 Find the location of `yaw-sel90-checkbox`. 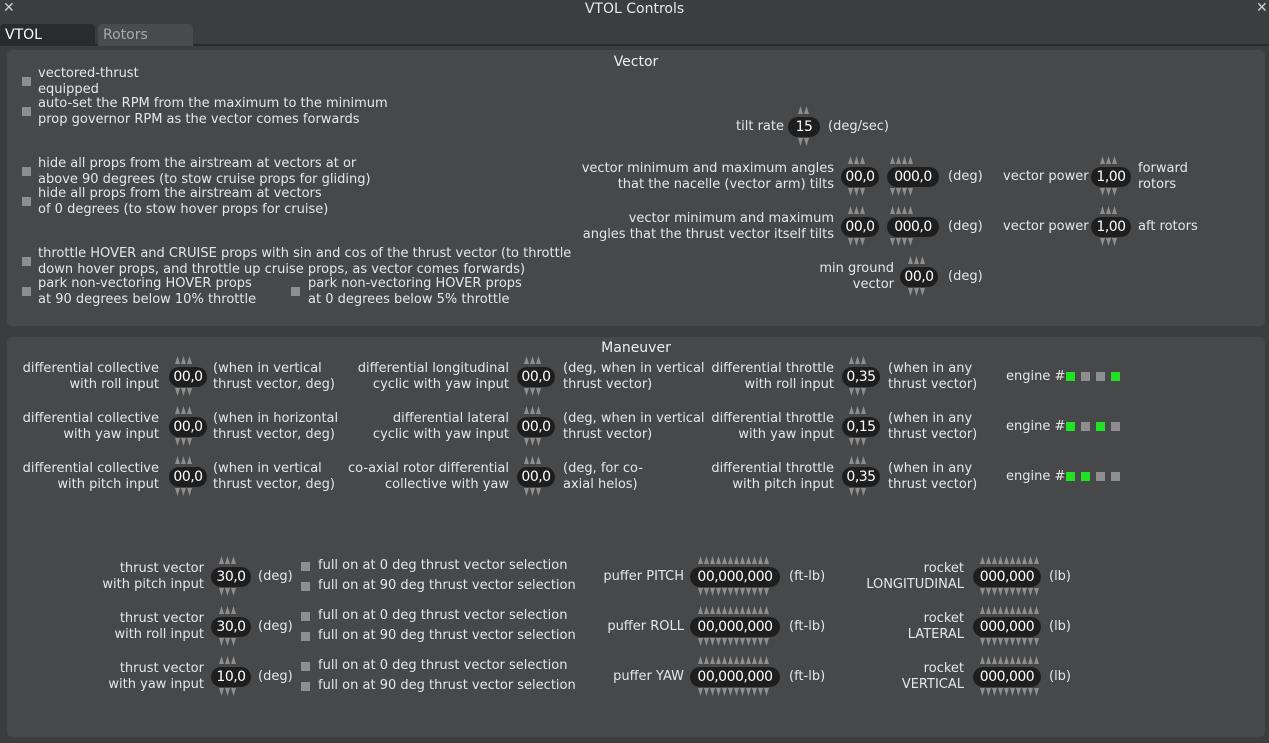

yaw-sel90-checkbox is located at coordinates (305, 686).